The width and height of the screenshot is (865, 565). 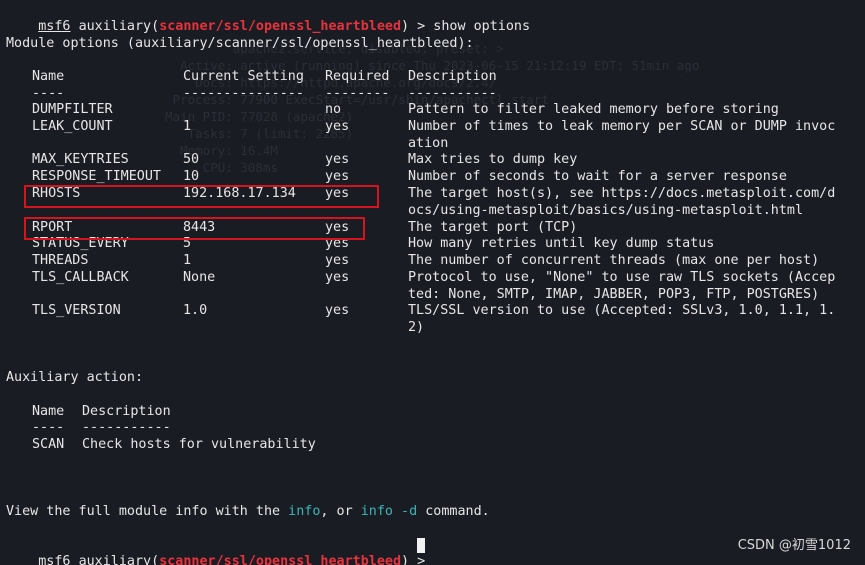 I want to click on option-description: The target port (TCP), so click(x=493, y=227).